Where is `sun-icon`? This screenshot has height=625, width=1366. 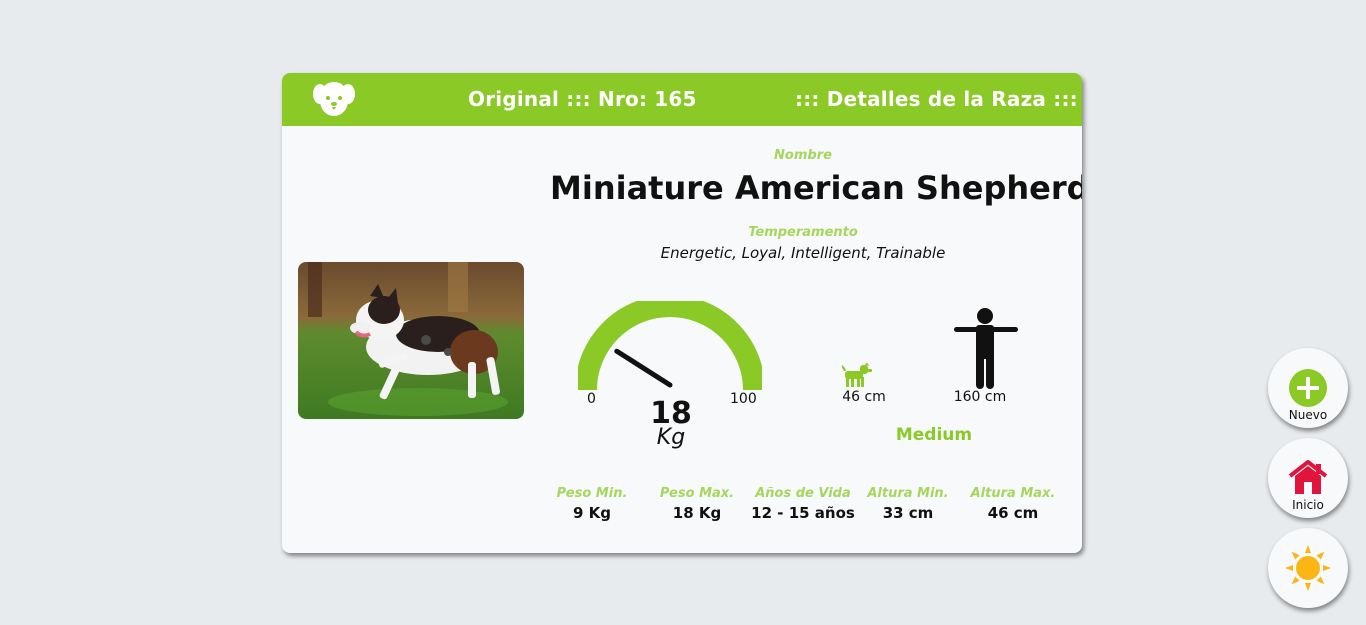
sun-icon is located at coordinates (1308, 568).